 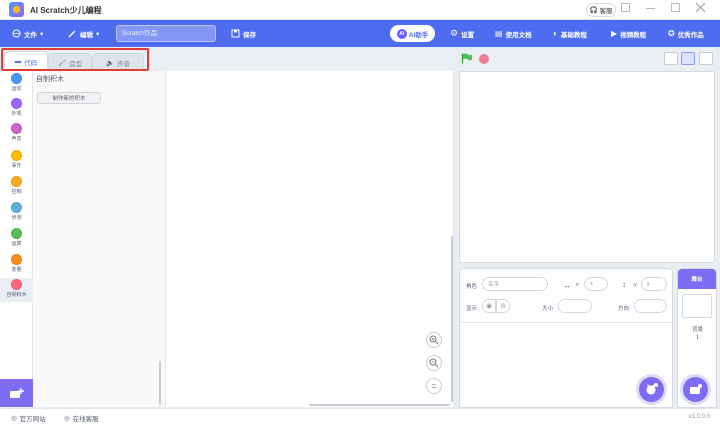 I want to click on status-bar: ◎ 官方网站 ◎ 在线客服 v1.0.0.0, so click(x=360, y=417).